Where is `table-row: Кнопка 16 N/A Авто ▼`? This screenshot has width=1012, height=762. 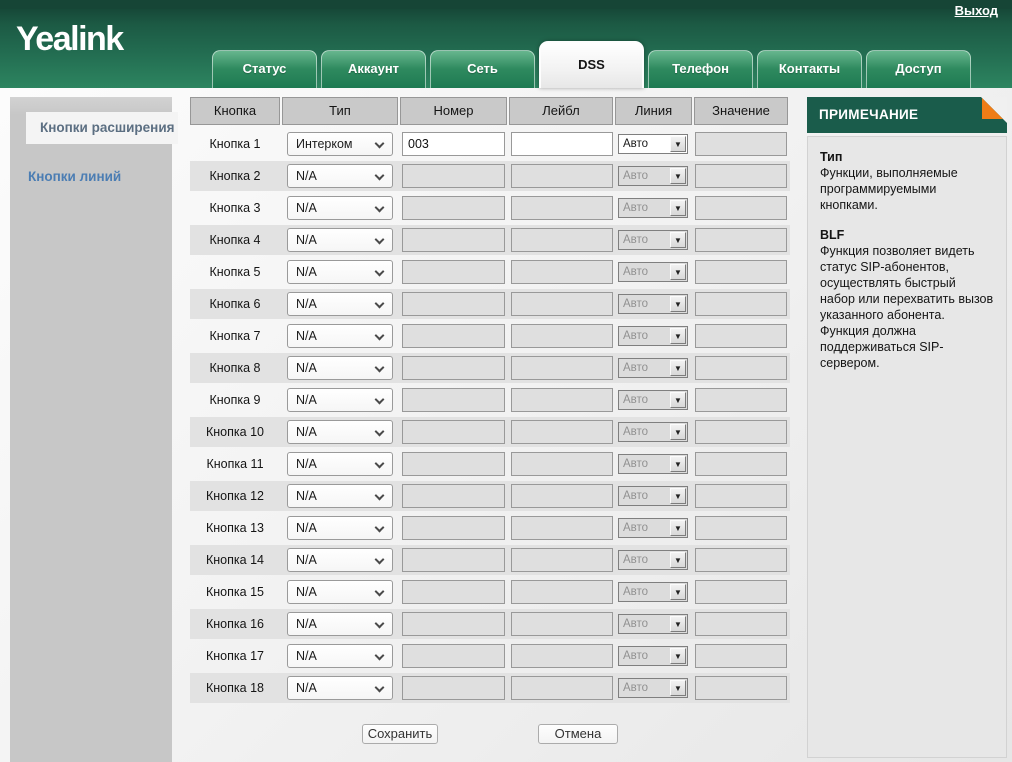
table-row: Кнопка 16 N/A Авто ▼ is located at coordinates (490, 624).